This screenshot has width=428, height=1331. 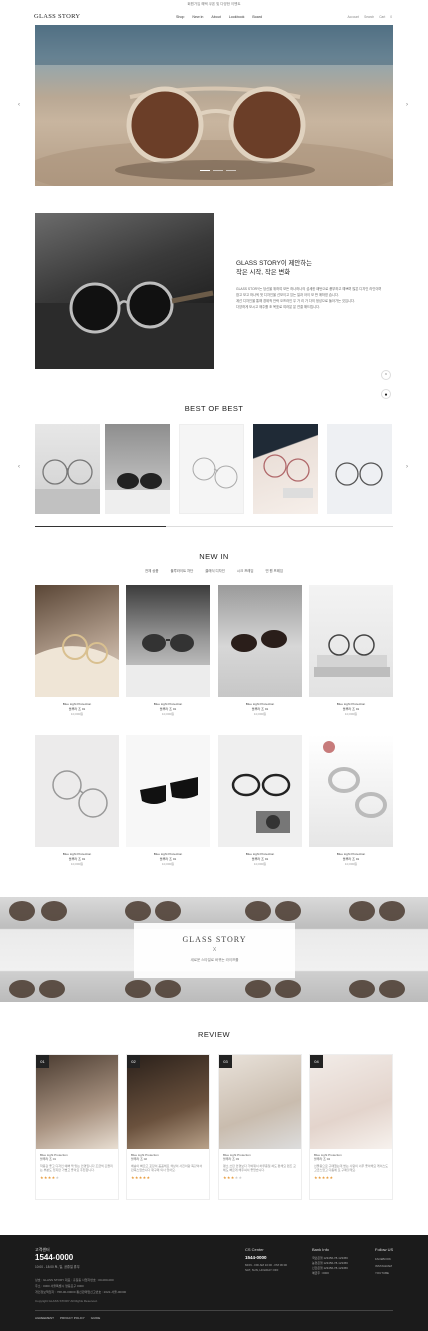 I want to click on nav-shop: Shop, so click(x=180, y=17).